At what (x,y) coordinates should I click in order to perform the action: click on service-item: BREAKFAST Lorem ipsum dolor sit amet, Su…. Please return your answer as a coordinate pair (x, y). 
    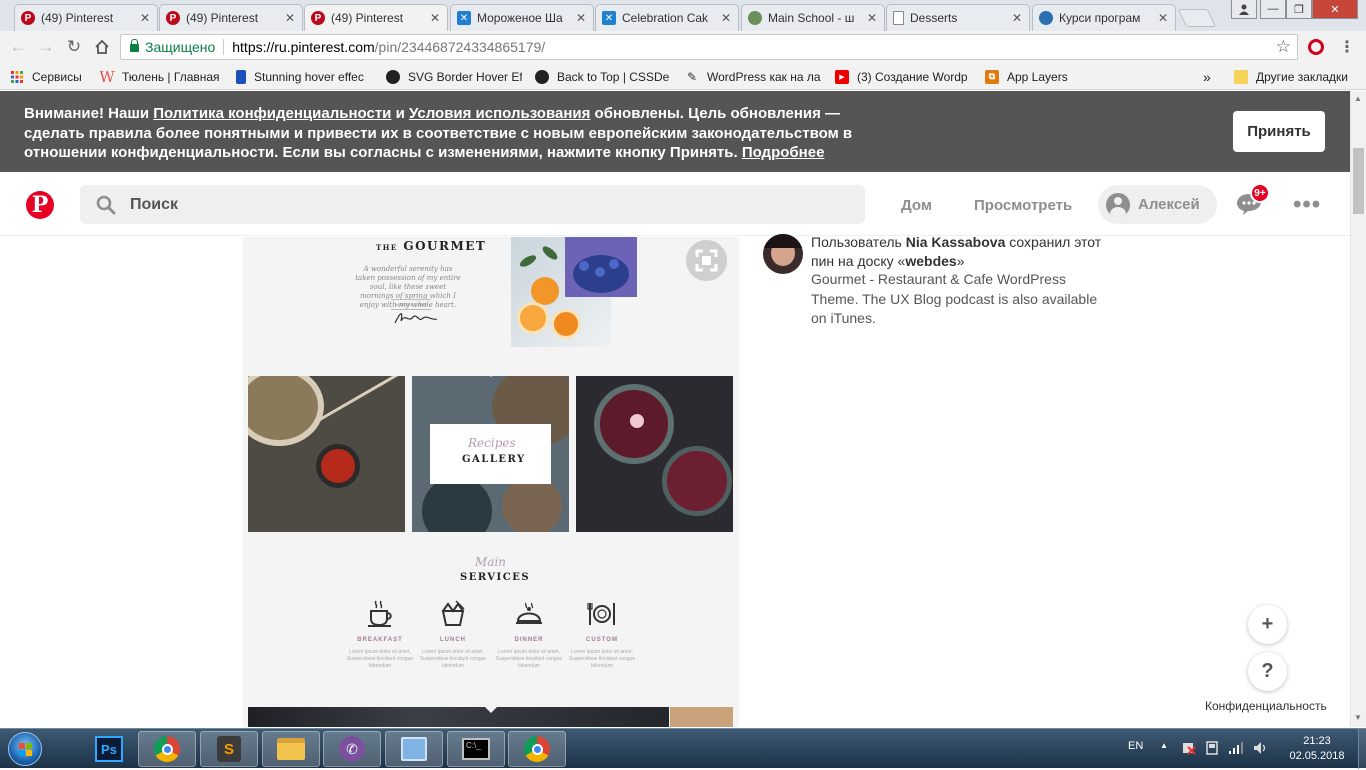
    Looking at the image, I should click on (380, 632).